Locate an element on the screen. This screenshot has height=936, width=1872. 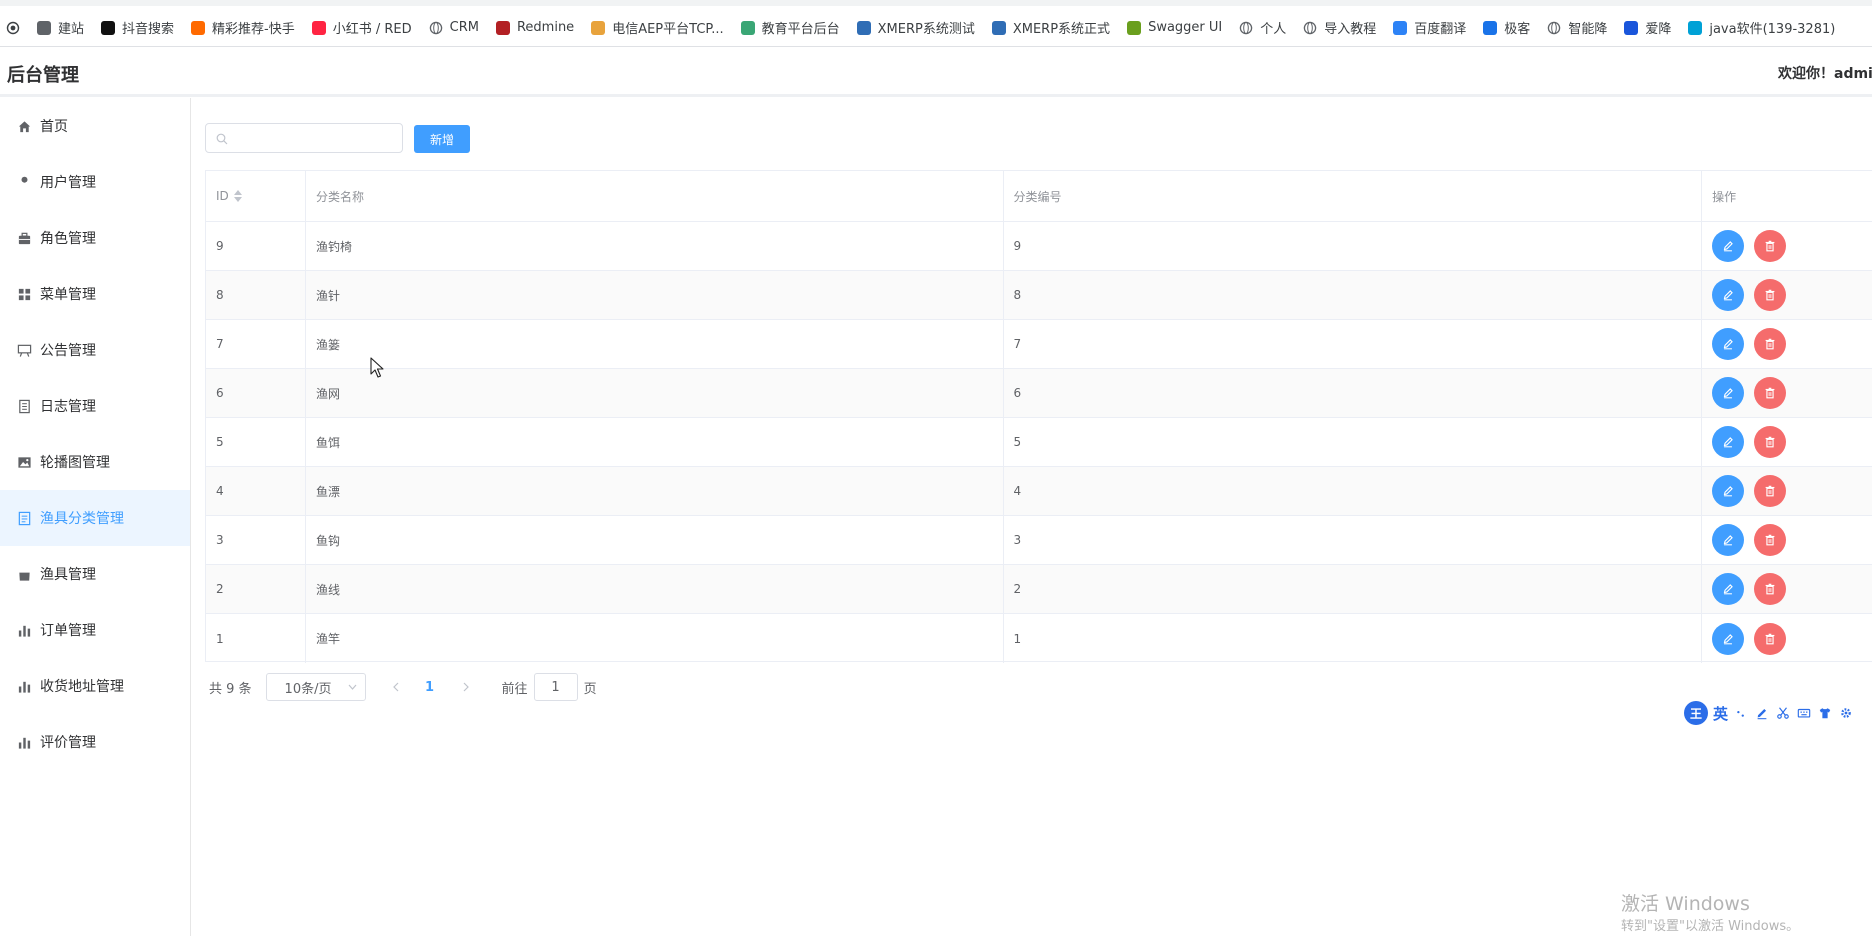
sidebar-item: 订单管理 is located at coordinates (95, 630).